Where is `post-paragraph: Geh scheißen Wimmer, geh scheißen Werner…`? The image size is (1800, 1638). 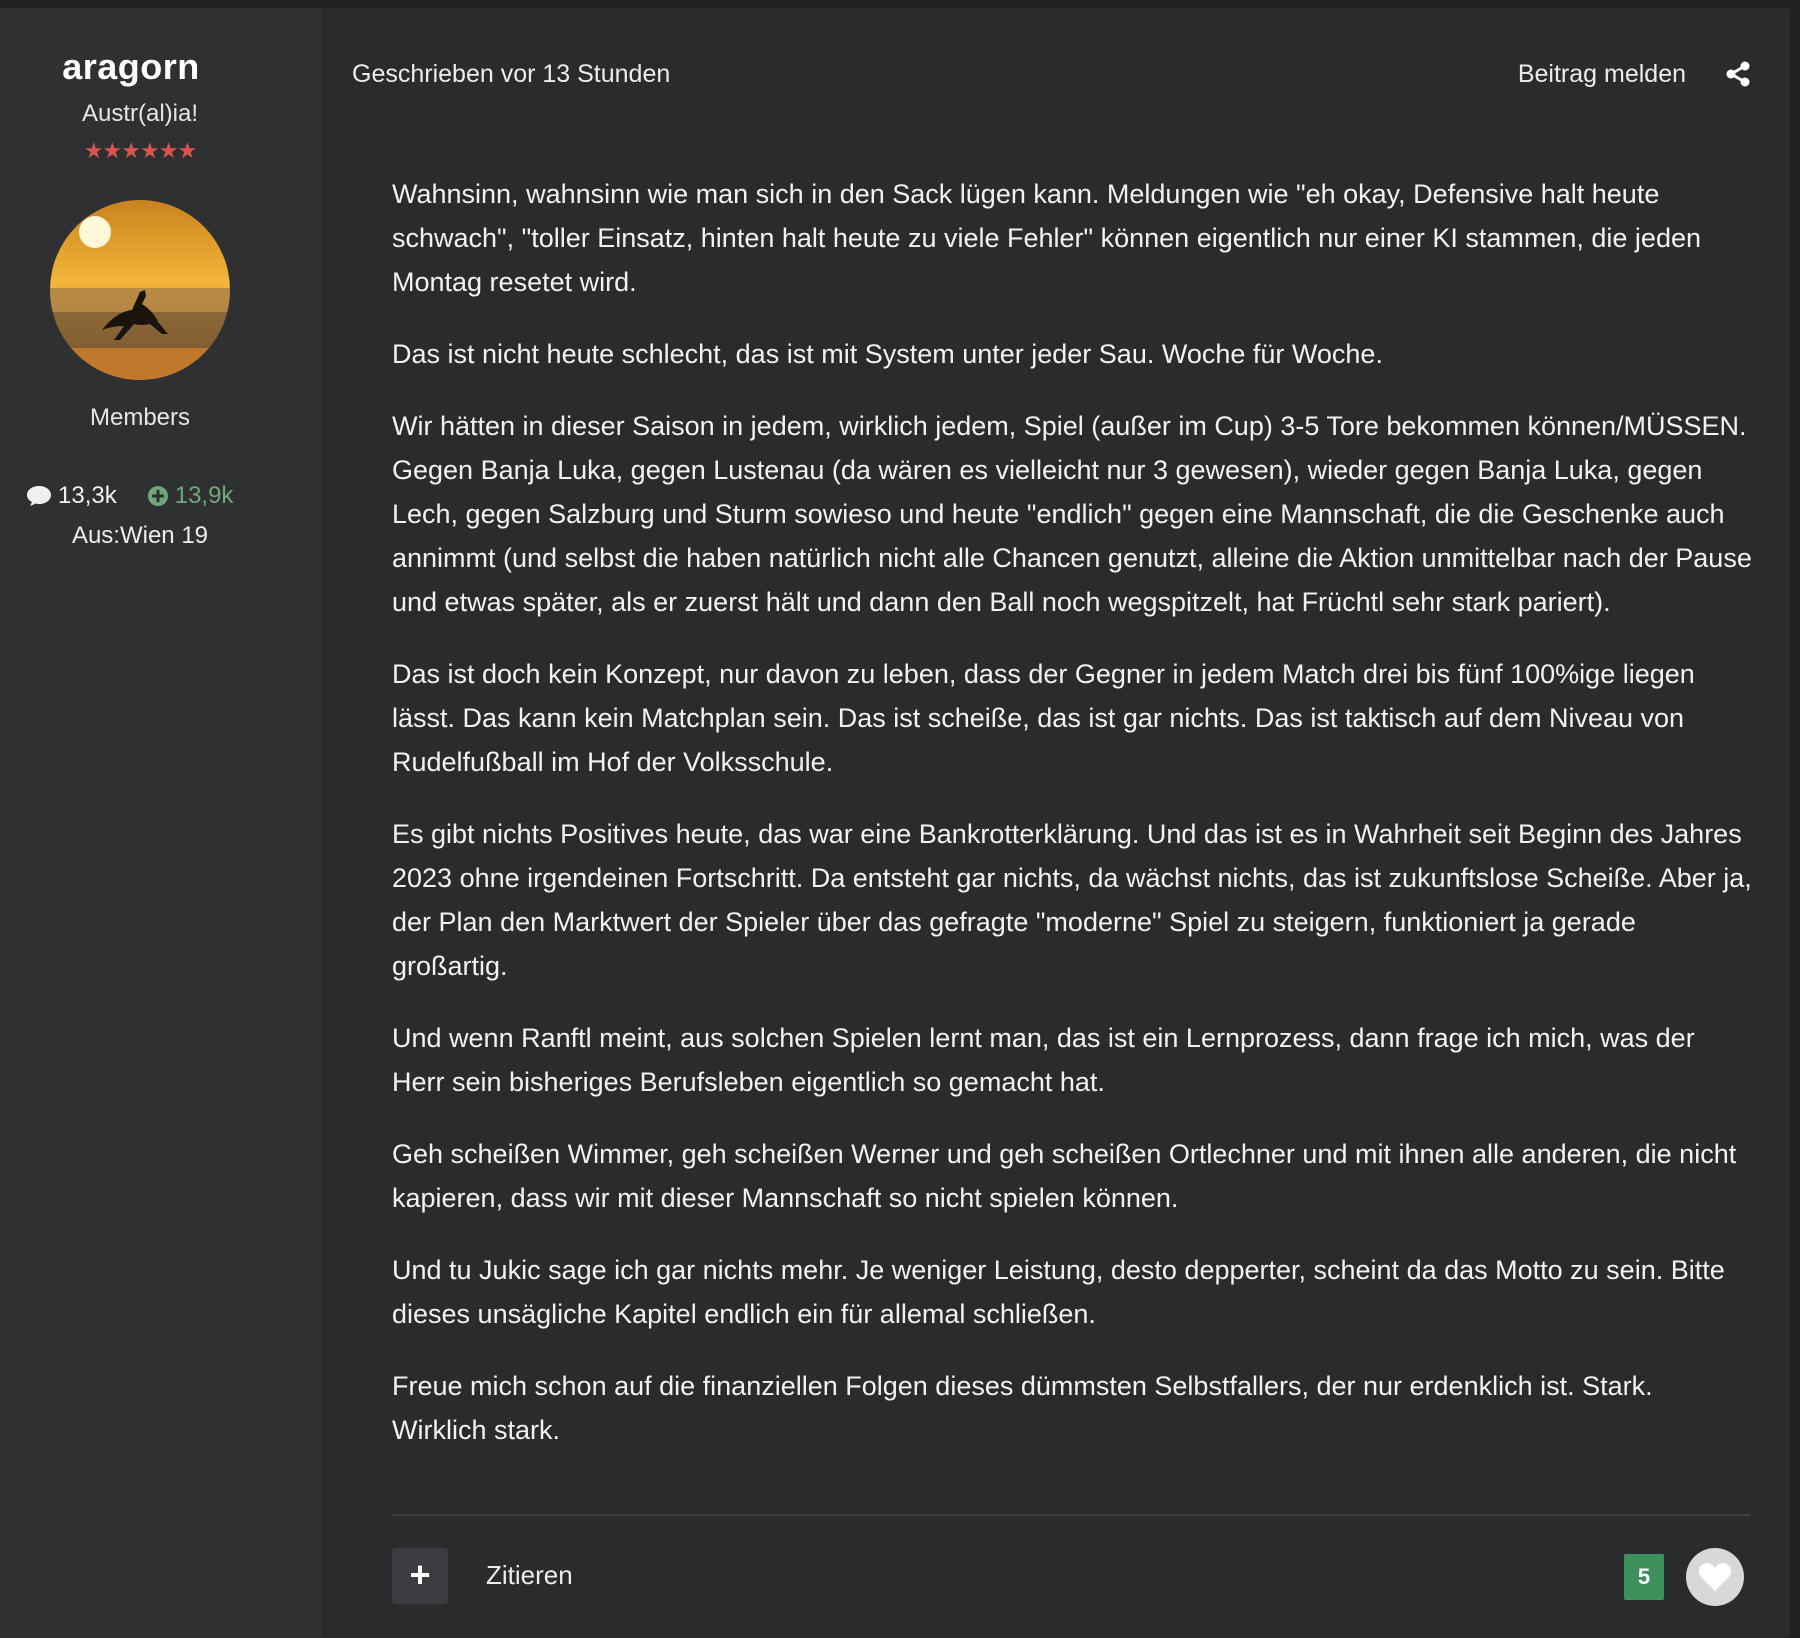 post-paragraph: Geh scheißen Wimmer, geh scheißen Werner… is located at coordinates (1064, 1176).